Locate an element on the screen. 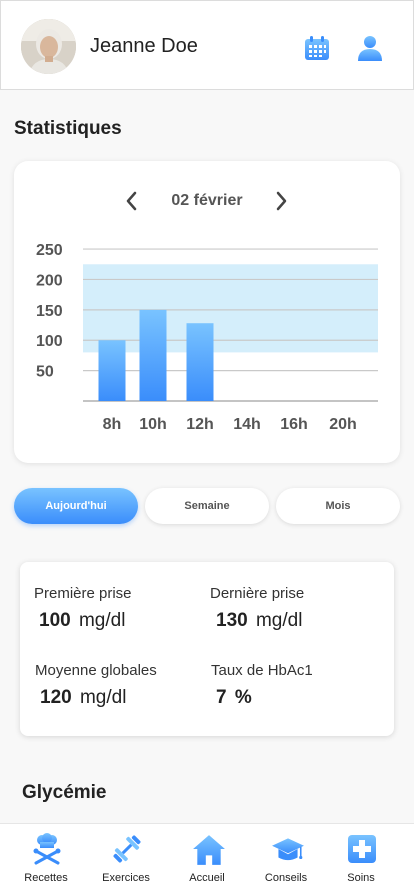  glycemia-title: Glycémie is located at coordinates (64, 792).